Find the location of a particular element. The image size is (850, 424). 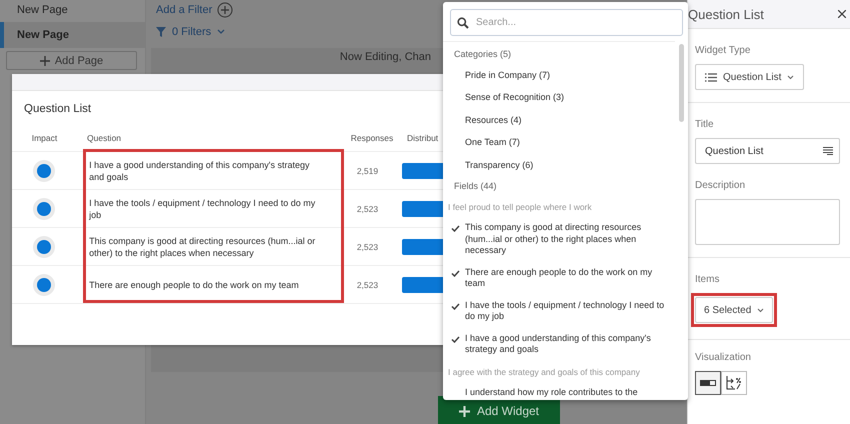

response-count: 2,519 is located at coordinates (368, 171).